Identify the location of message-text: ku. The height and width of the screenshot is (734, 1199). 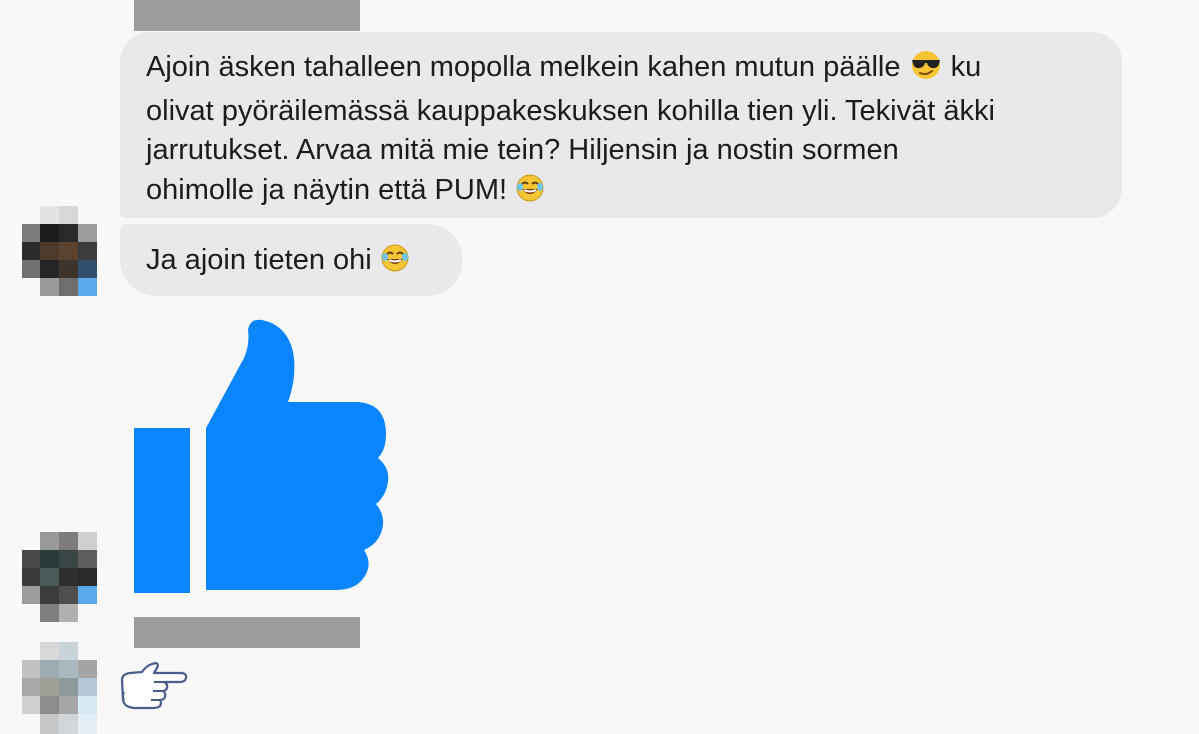
(966, 67).